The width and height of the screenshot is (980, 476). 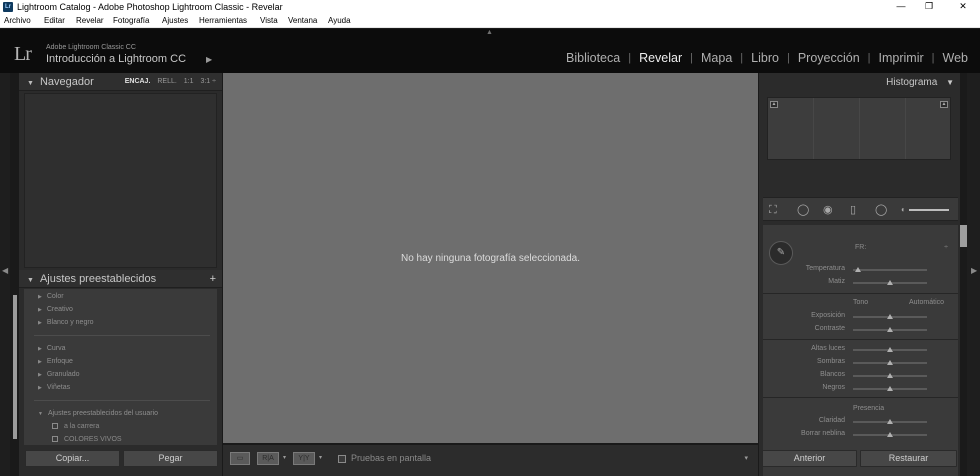 What do you see at coordinates (951, 58) in the screenshot?
I see `module-web: Web` at bounding box center [951, 58].